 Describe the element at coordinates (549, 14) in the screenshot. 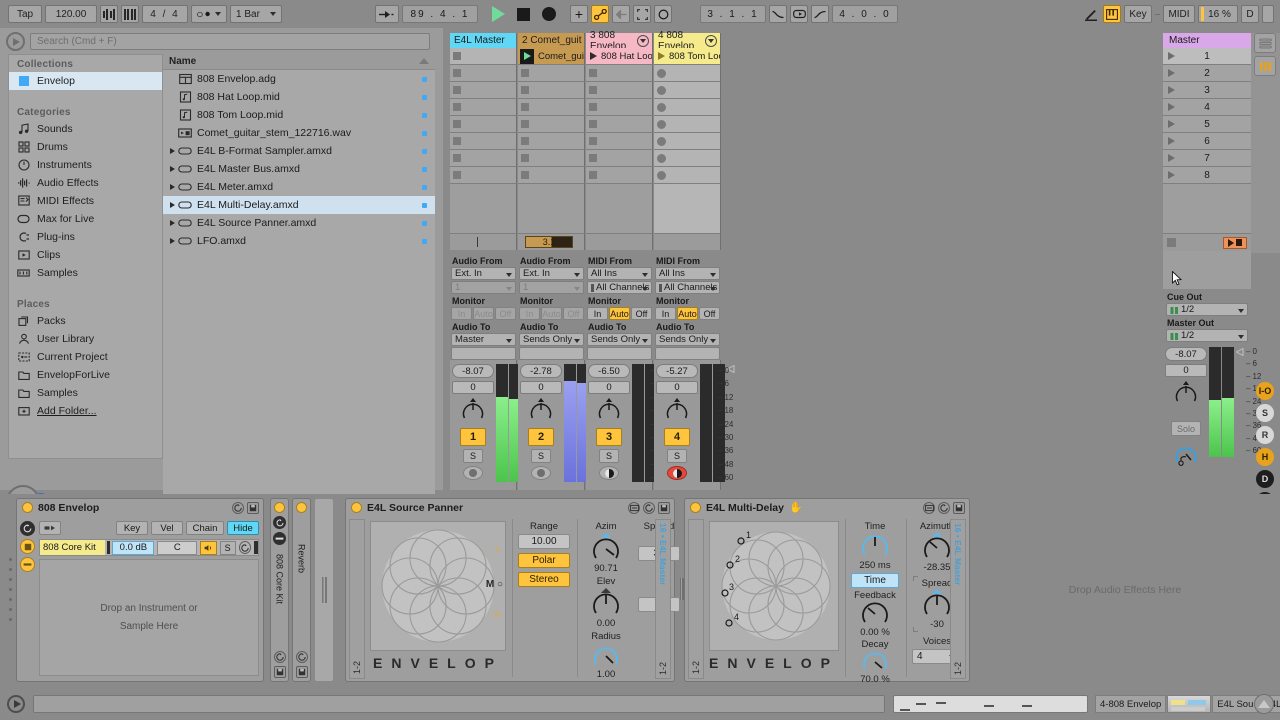

I see `record-button` at that location.